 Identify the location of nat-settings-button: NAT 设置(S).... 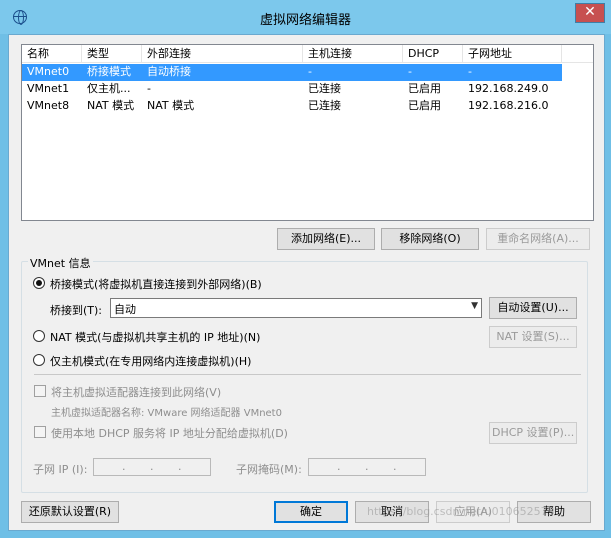
(533, 337).